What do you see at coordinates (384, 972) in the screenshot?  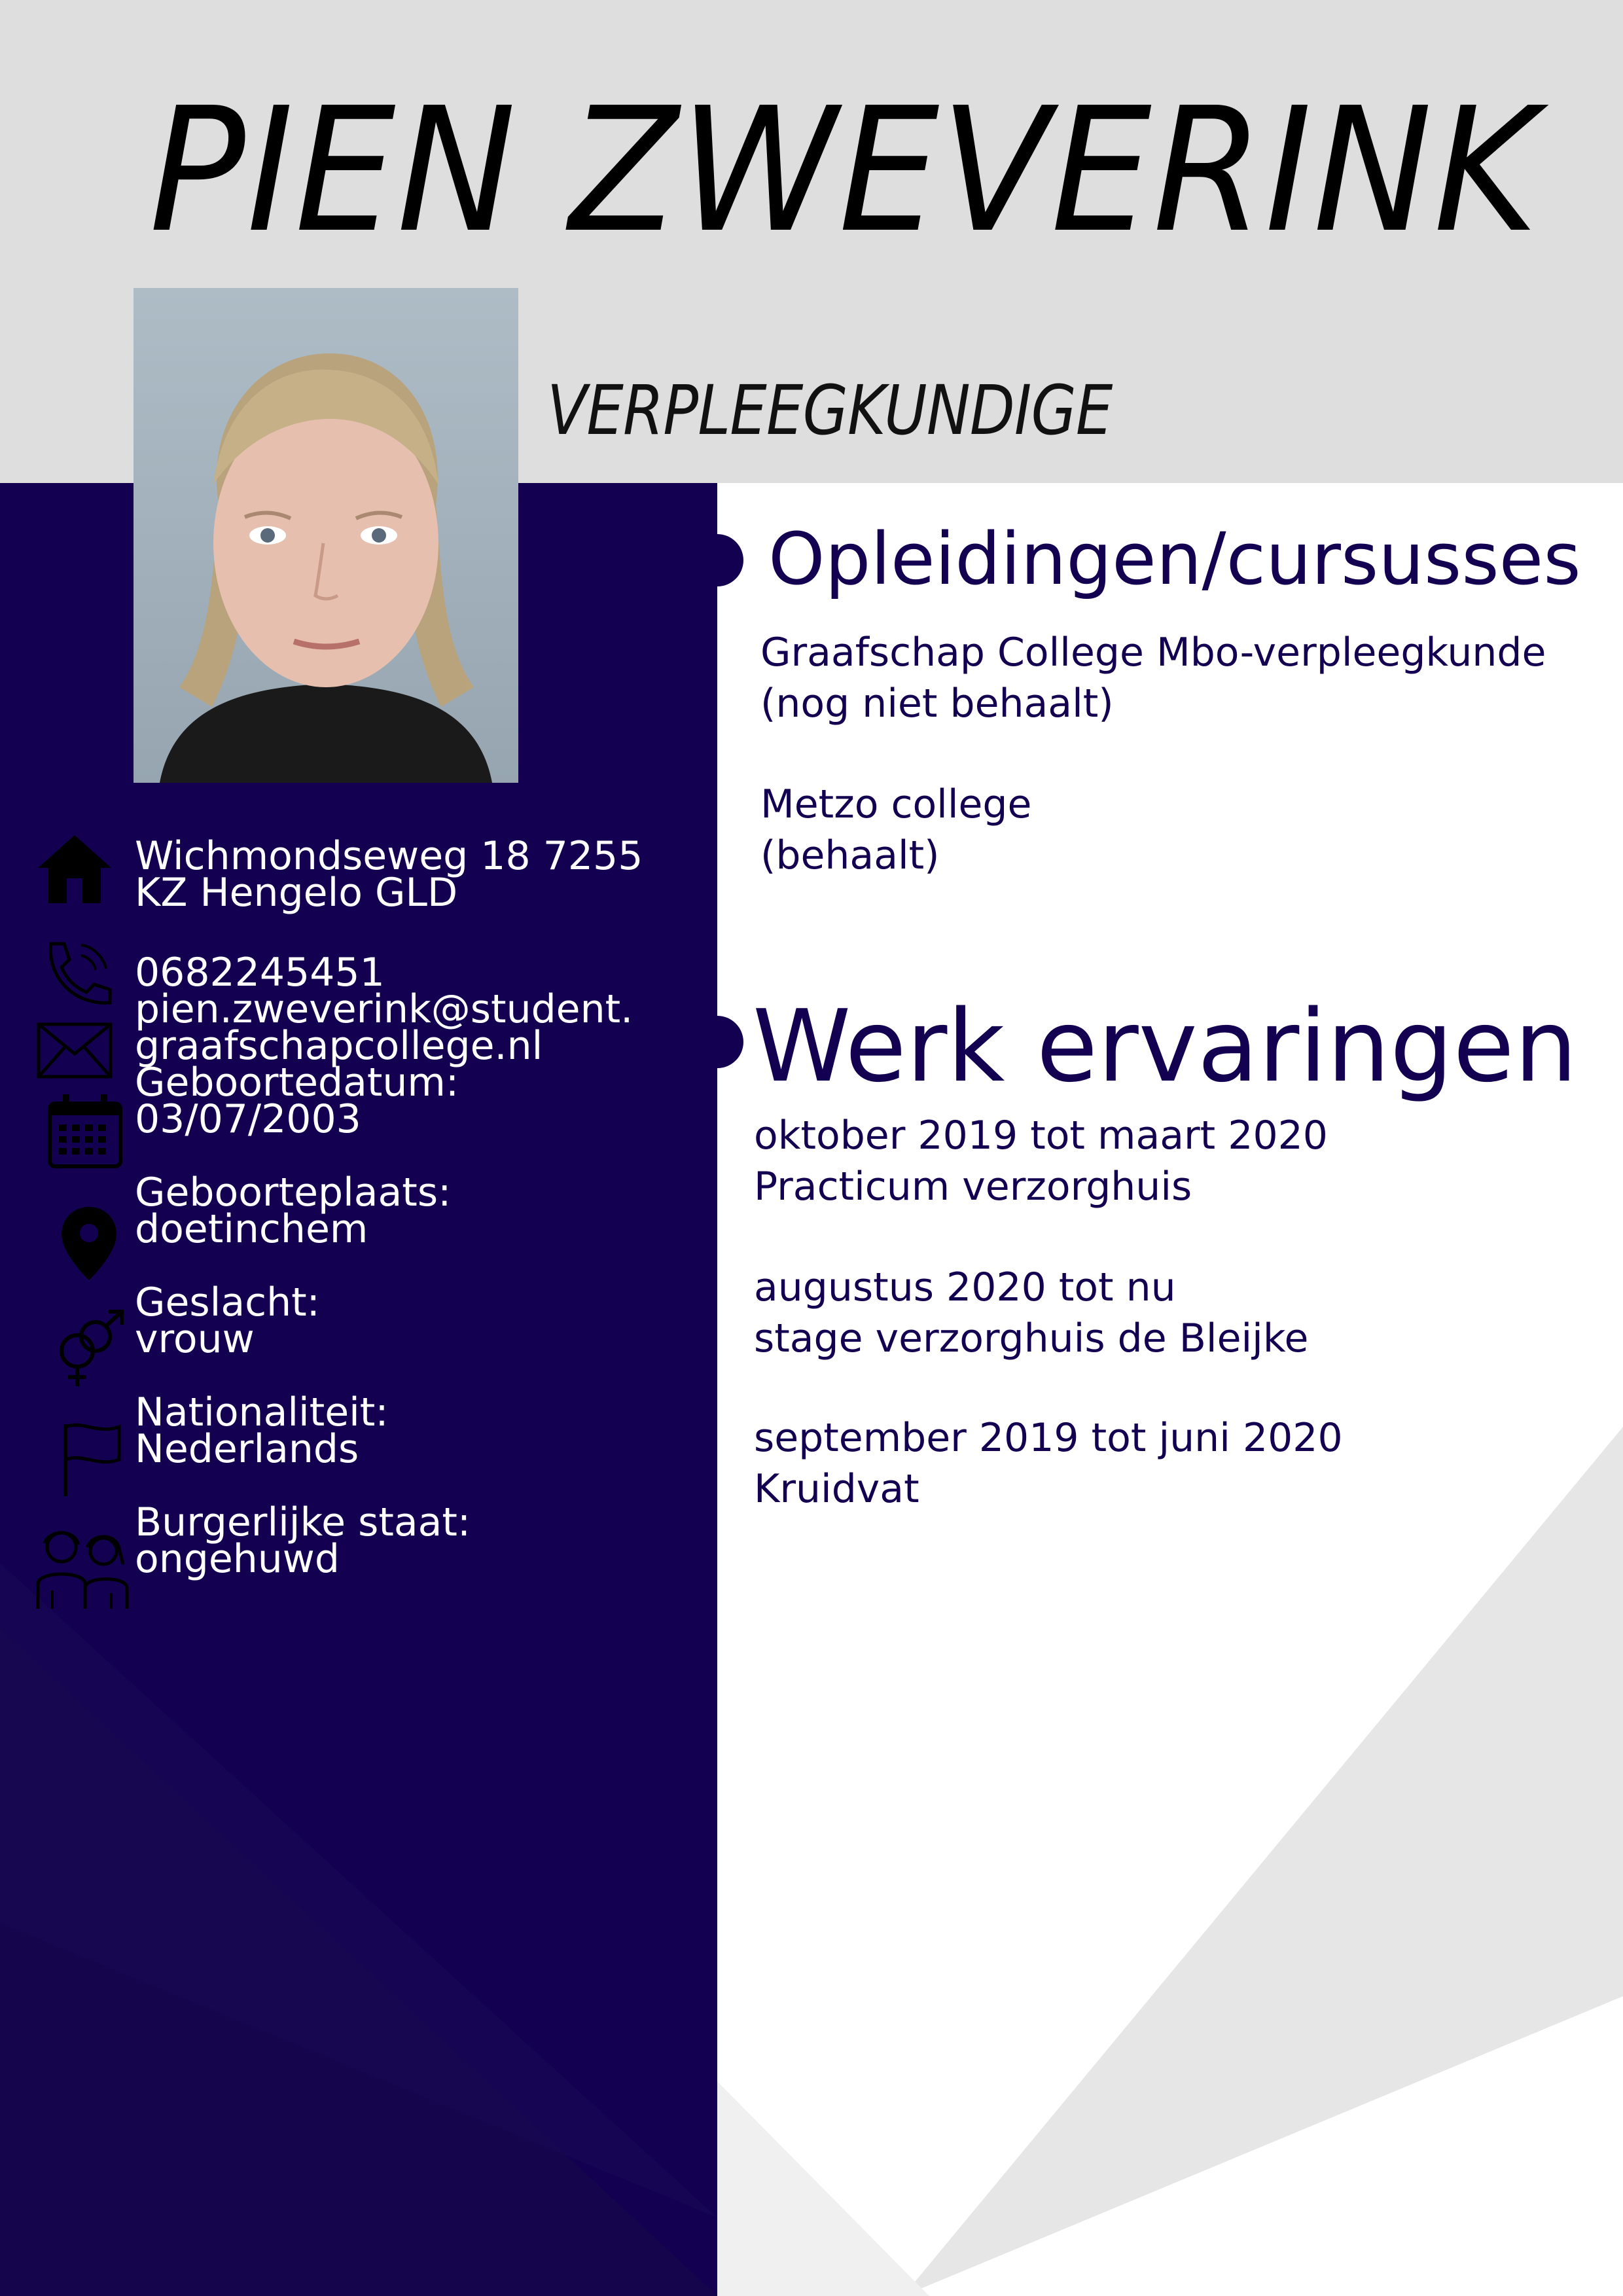 I see `phone-number: 0682245451` at bounding box center [384, 972].